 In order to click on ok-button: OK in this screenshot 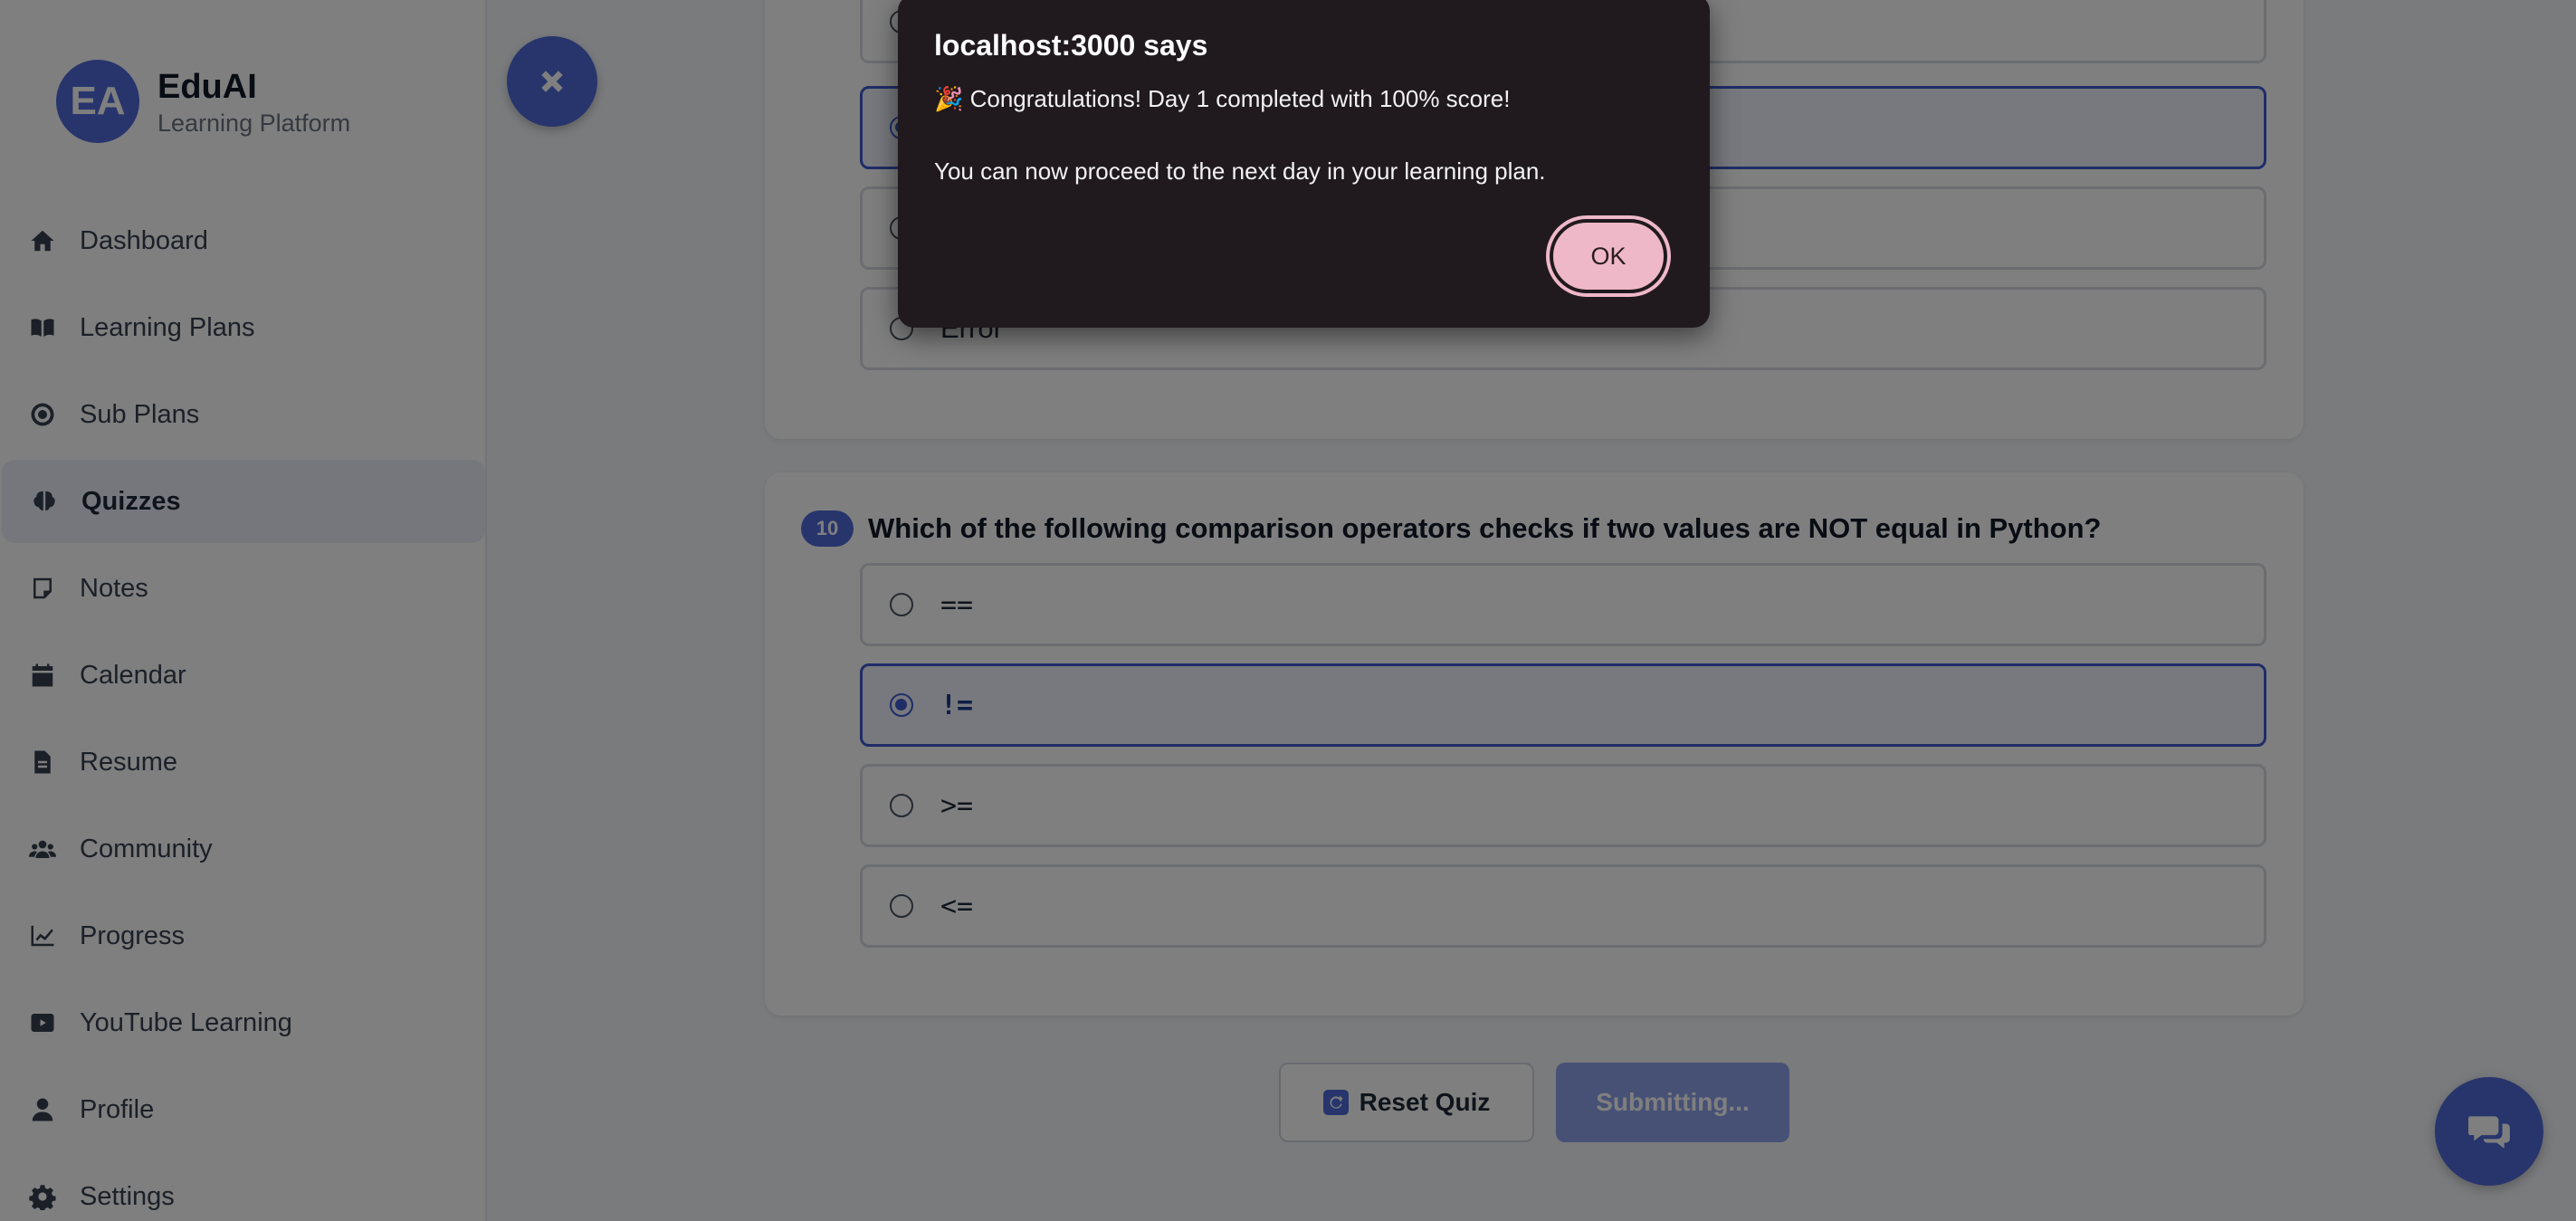, I will do `click(1608, 256)`.